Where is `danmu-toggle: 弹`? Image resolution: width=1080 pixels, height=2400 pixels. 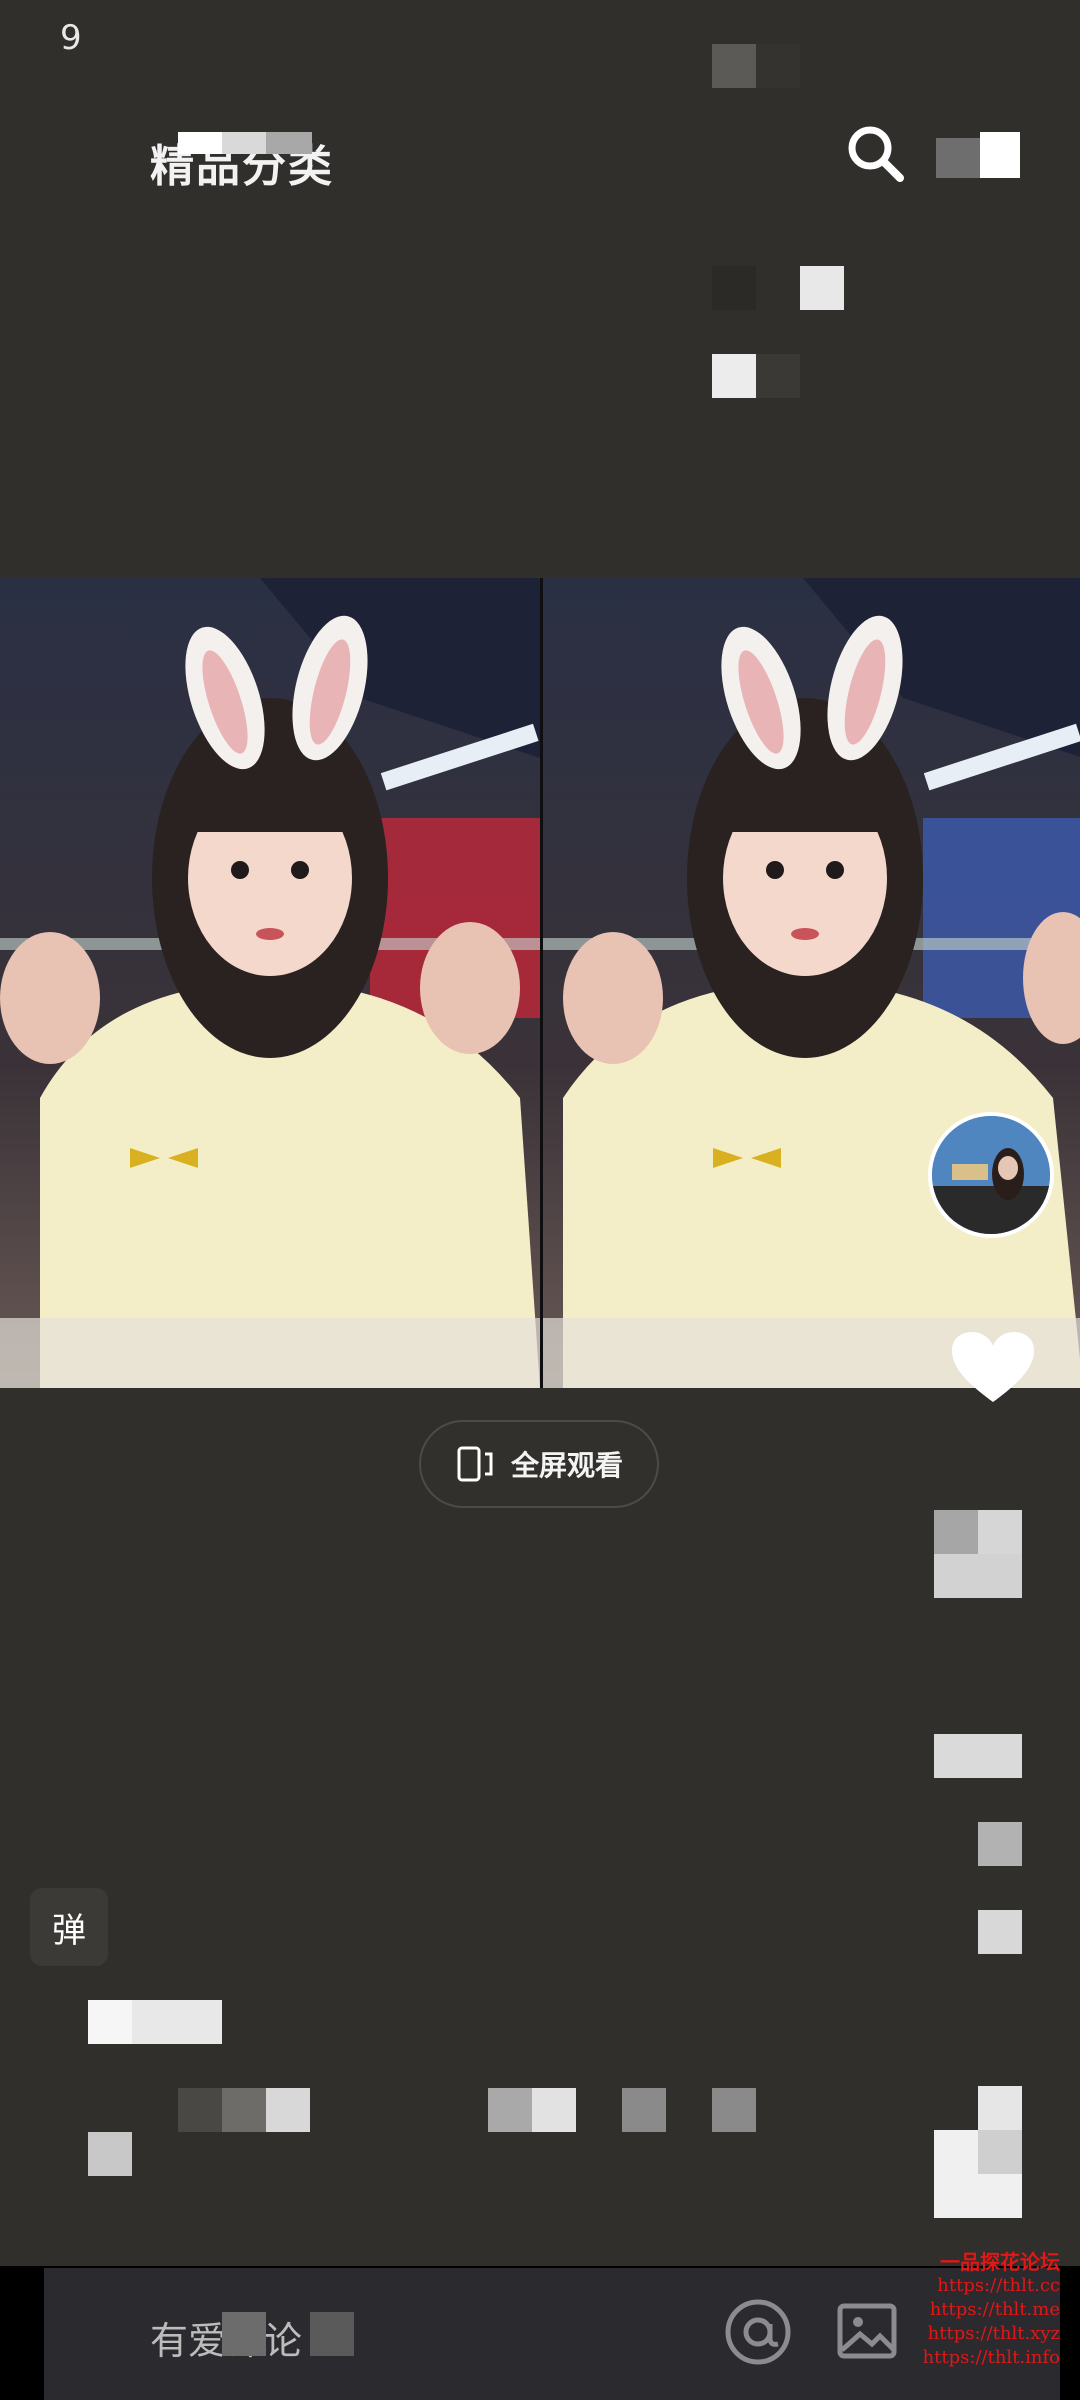 danmu-toggle: 弹 is located at coordinates (69, 1927).